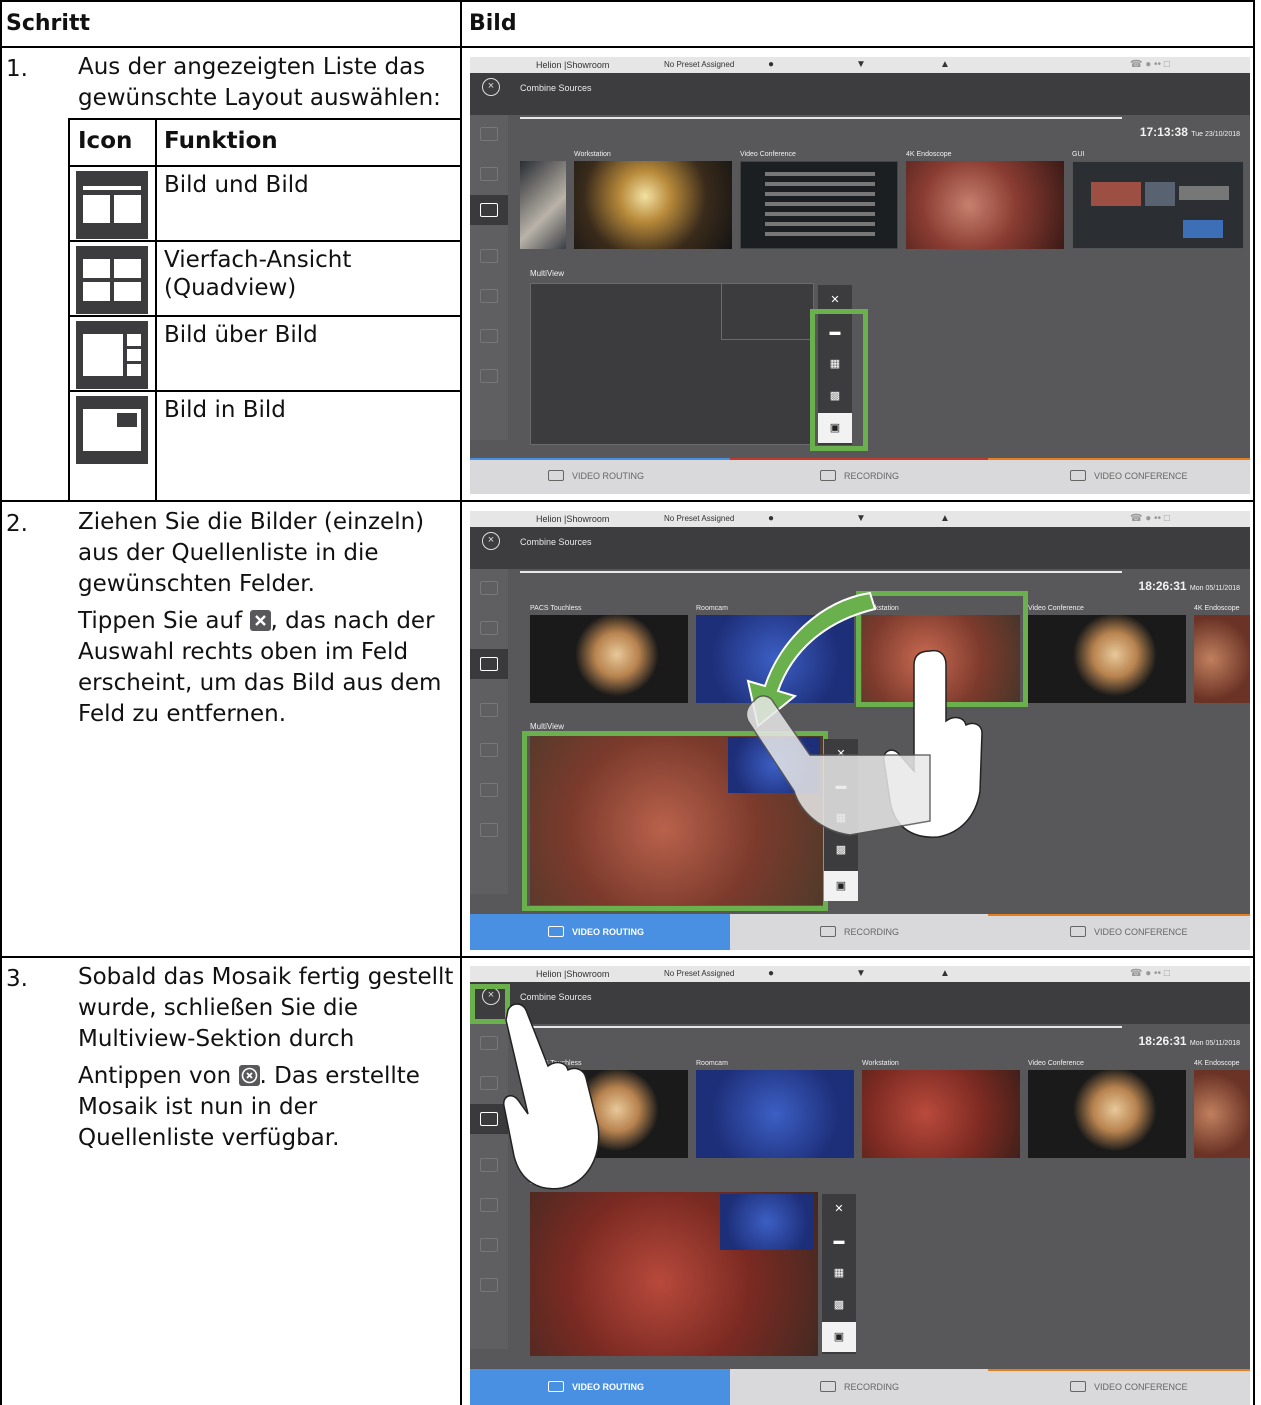 The image size is (1261, 1405). What do you see at coordinates (17, 524) in the screenshot?
I see `step-number: 2.` at bounding box center [17, 524].